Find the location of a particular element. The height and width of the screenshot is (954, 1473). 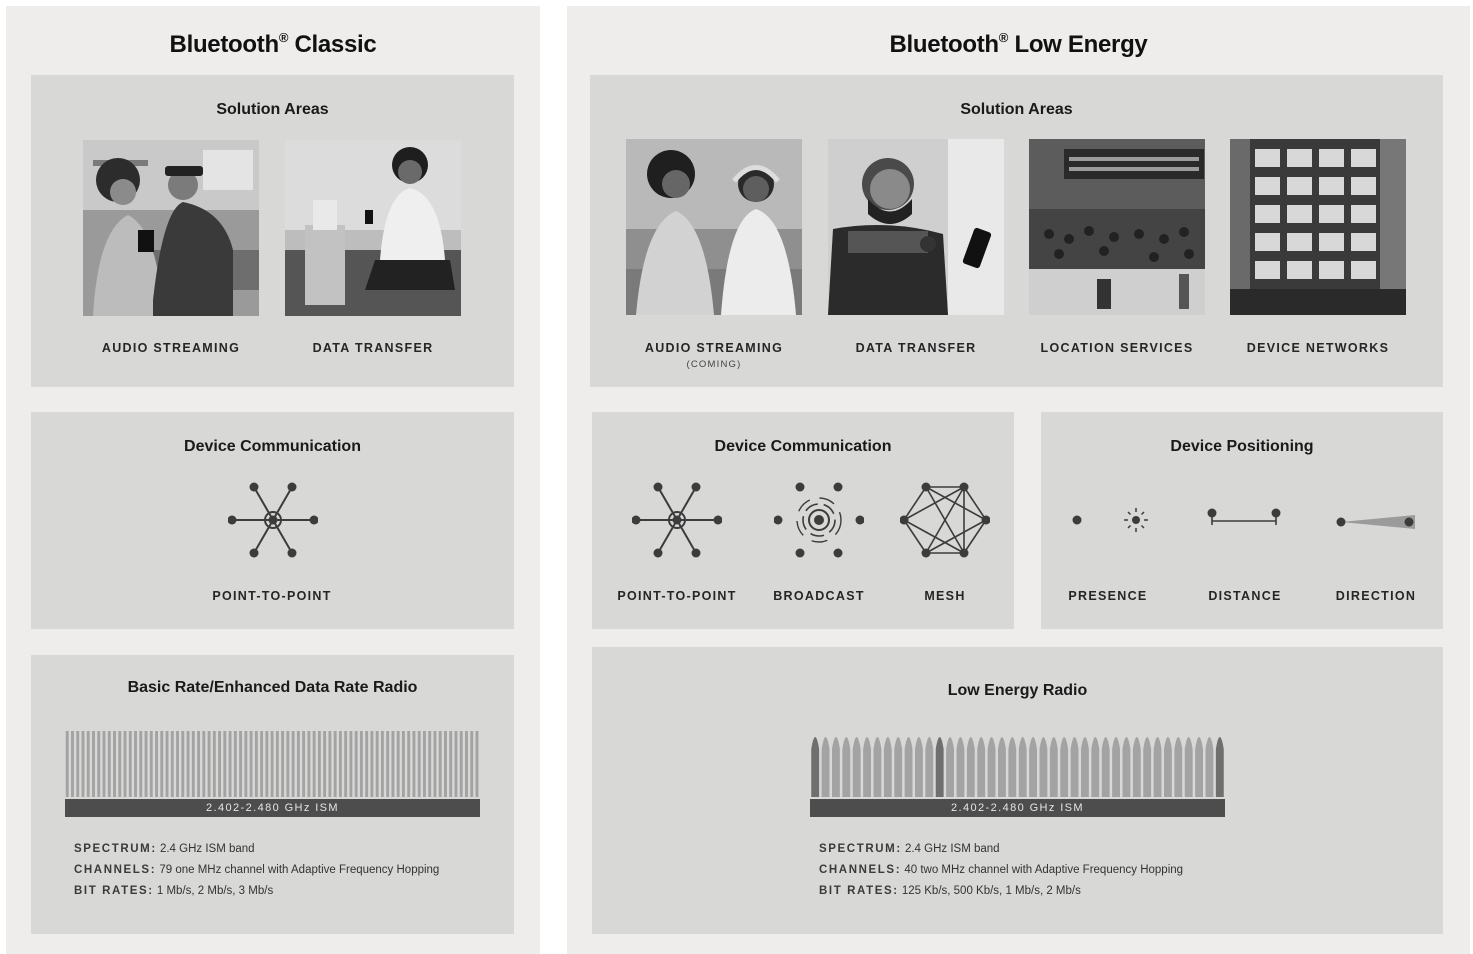

classic-device-communication-panel: Device Communication POINT-TO-POINT is located at coordinates (272, 520).